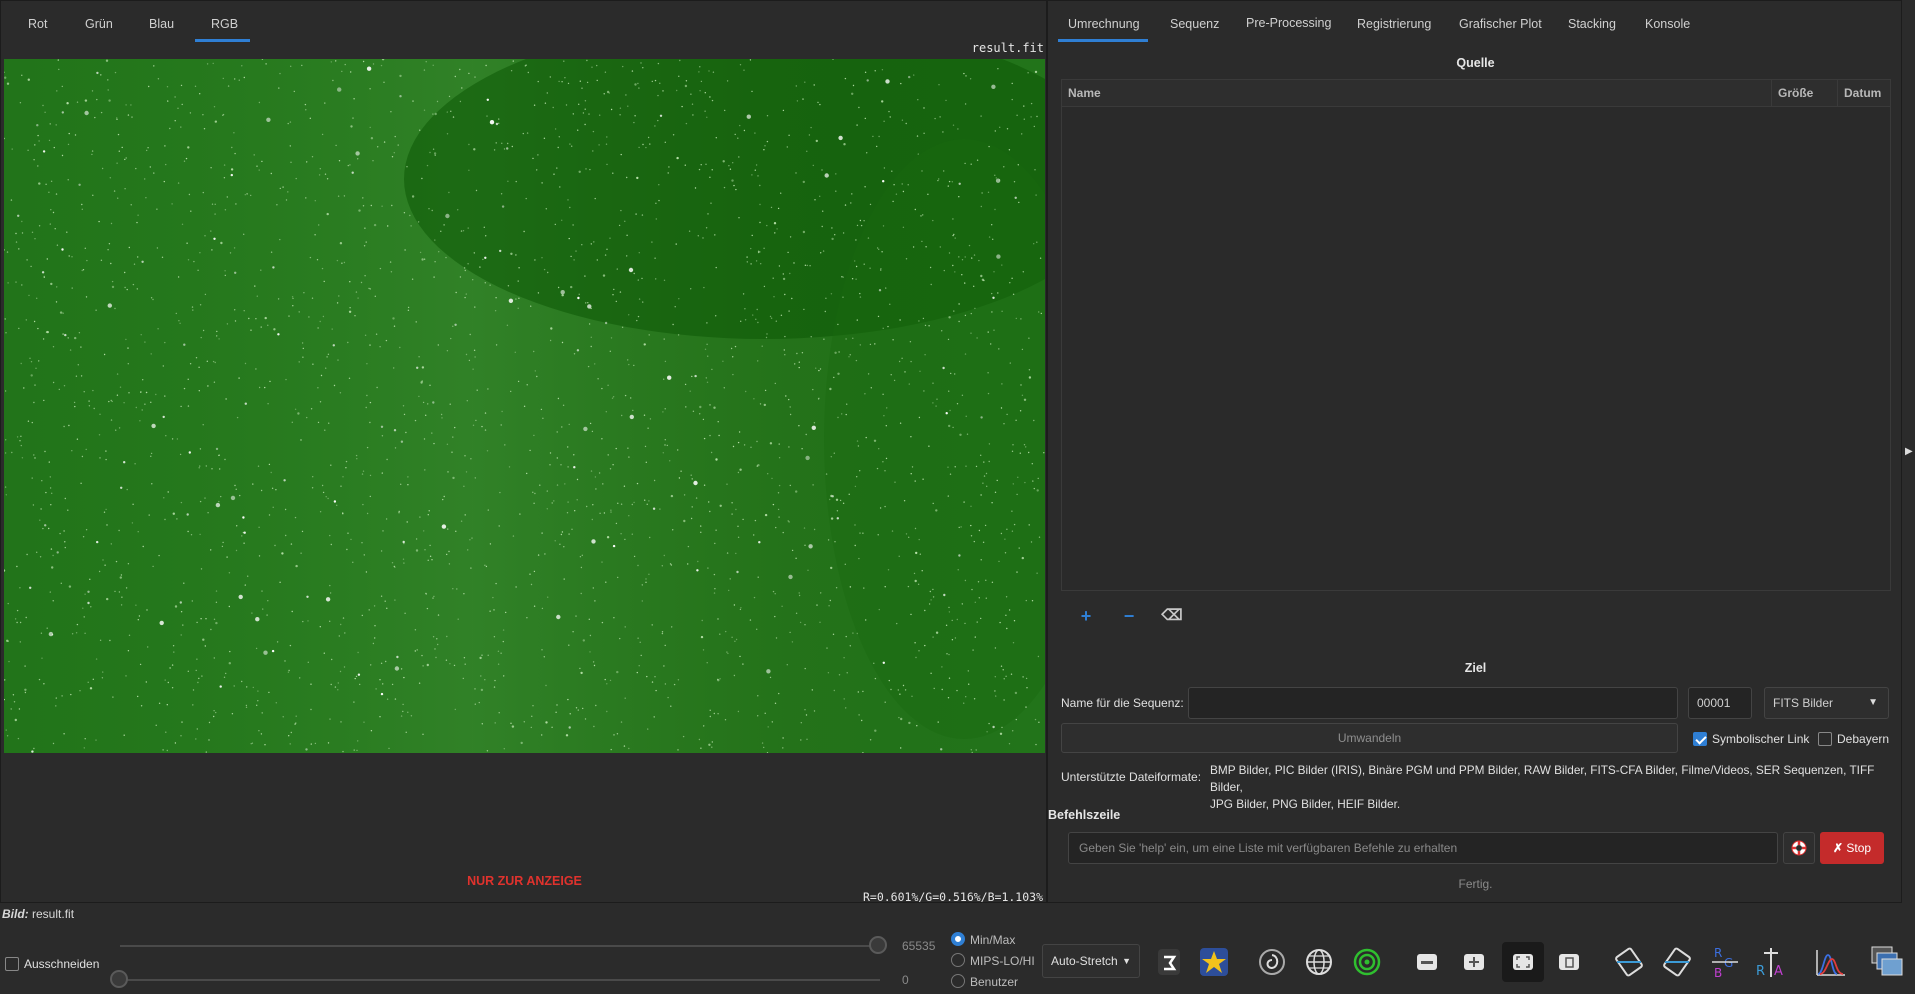 Image resolution: width=1915 pixels, height=994 pixels. What do you see at coordinates (1104, 24) in the screenshot?
I see `tab-conversion: Umrechnung` at bounding box center [1104, 24].